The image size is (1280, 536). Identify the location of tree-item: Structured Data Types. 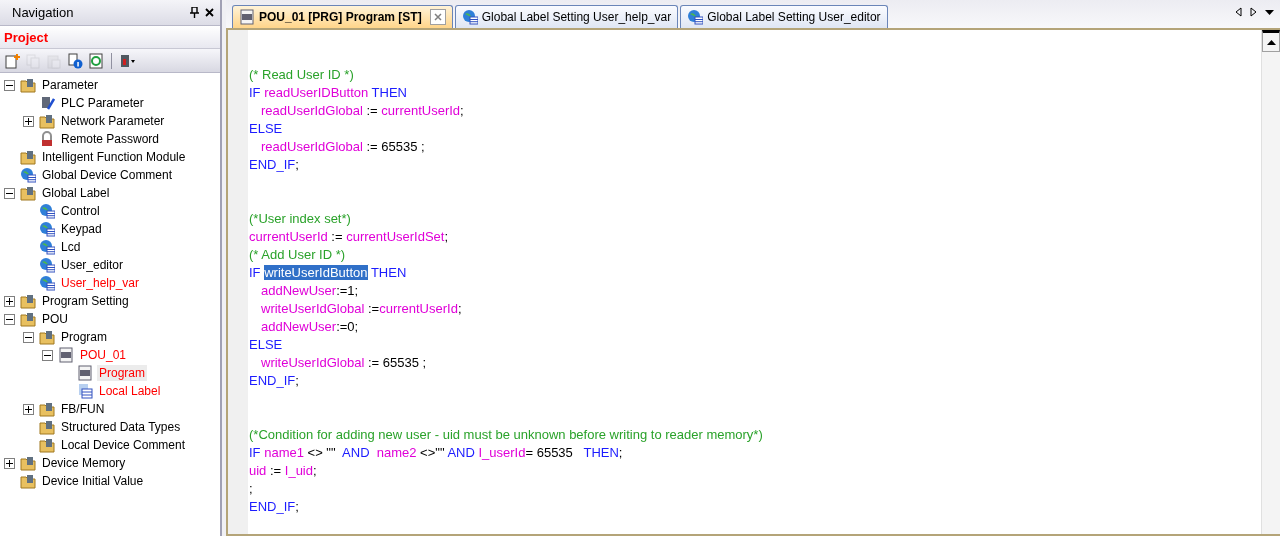
(121, 427).